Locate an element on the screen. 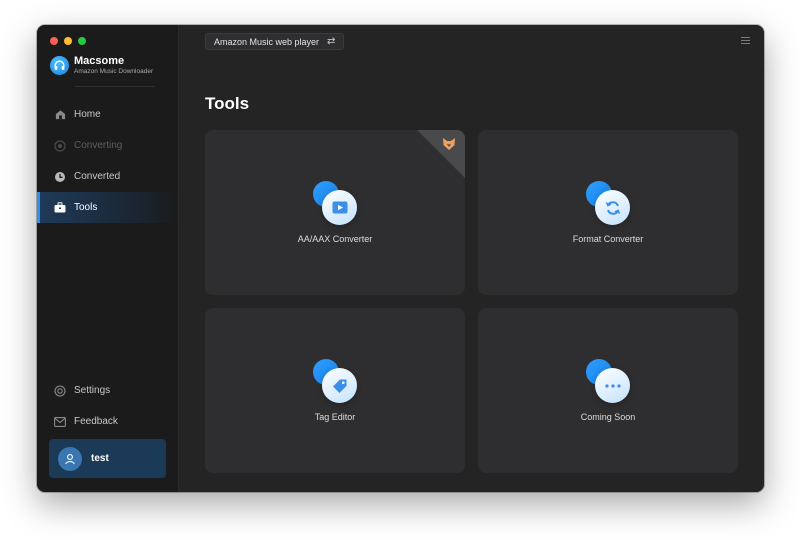 This screenshot has height=540, width=800. tool-icon-format is located at coordinates (609, 204).